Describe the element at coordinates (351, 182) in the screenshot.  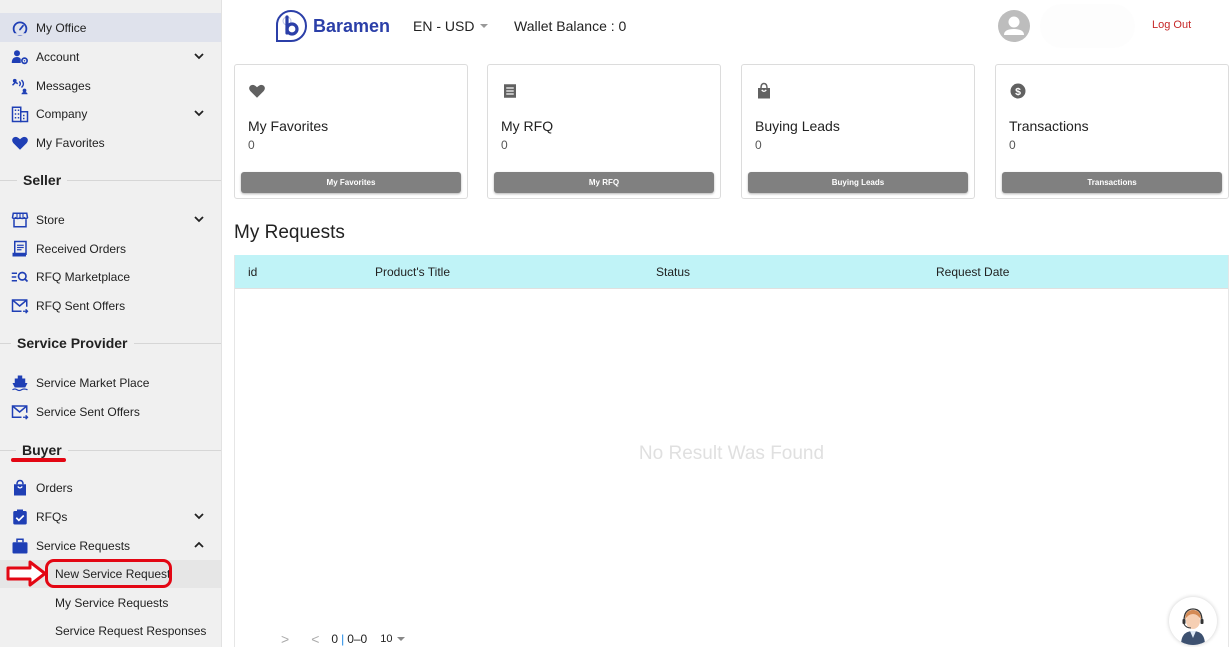
I see `my-favorites-button: My Favorites` at that location.